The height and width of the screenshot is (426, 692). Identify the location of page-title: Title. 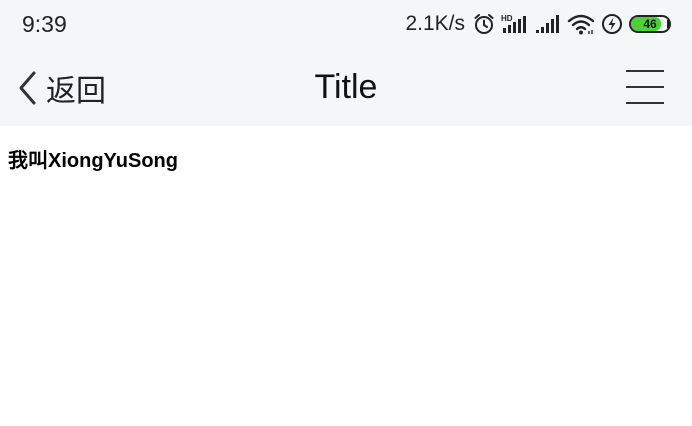
(346, 87).